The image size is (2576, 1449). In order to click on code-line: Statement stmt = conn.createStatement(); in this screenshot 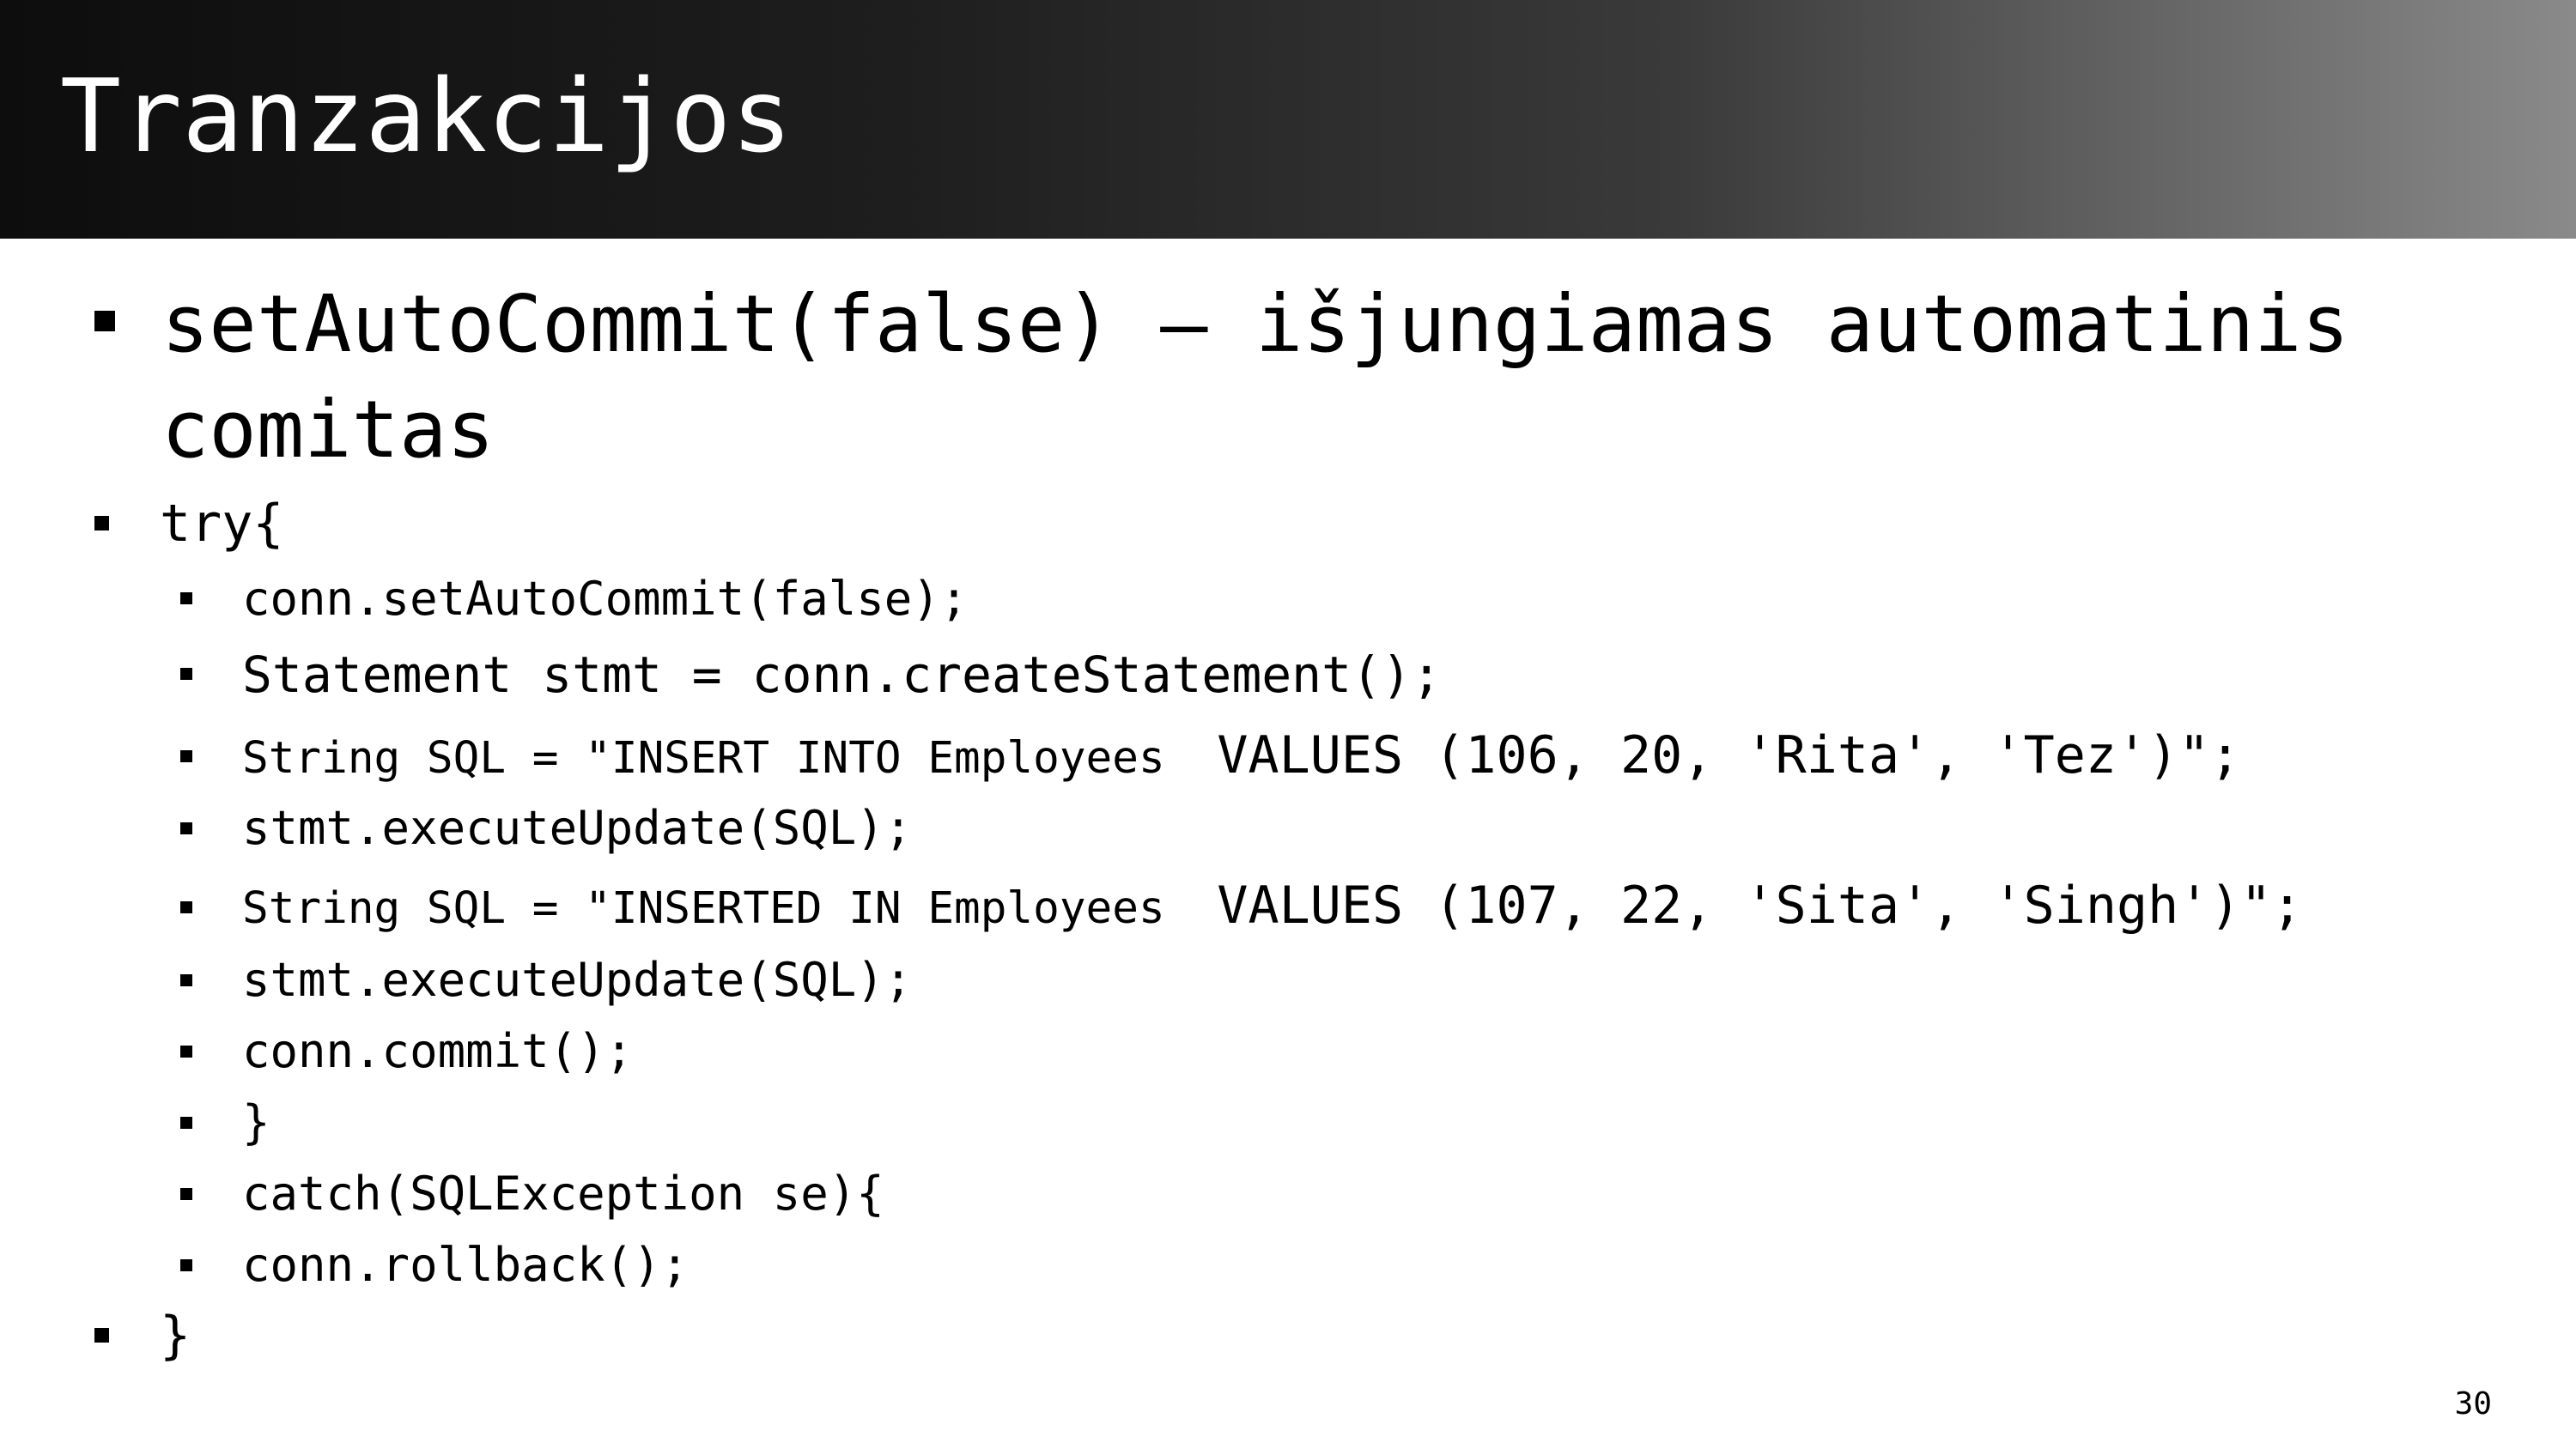, I will do `click(842, 675)`.